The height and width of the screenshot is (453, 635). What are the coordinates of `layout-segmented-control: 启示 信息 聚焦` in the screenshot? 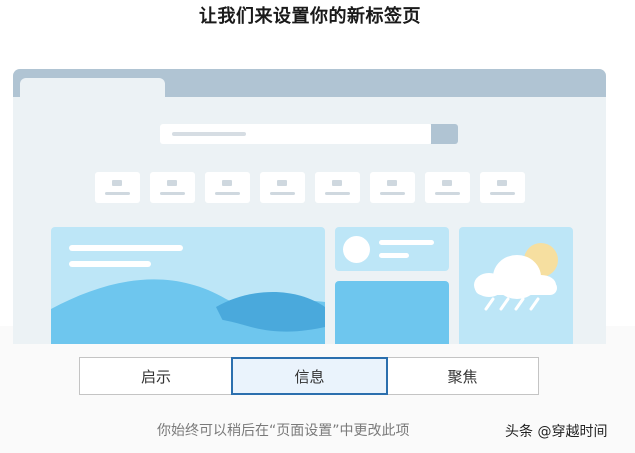 It's located at (309, 376).